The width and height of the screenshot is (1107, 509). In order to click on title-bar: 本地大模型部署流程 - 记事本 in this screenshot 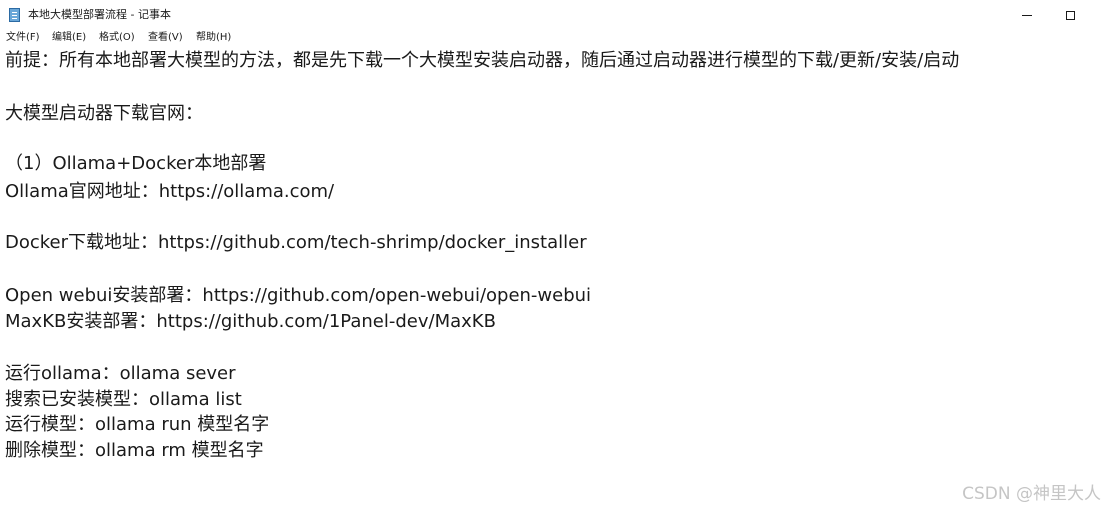, I will do `click(553, 15)`.